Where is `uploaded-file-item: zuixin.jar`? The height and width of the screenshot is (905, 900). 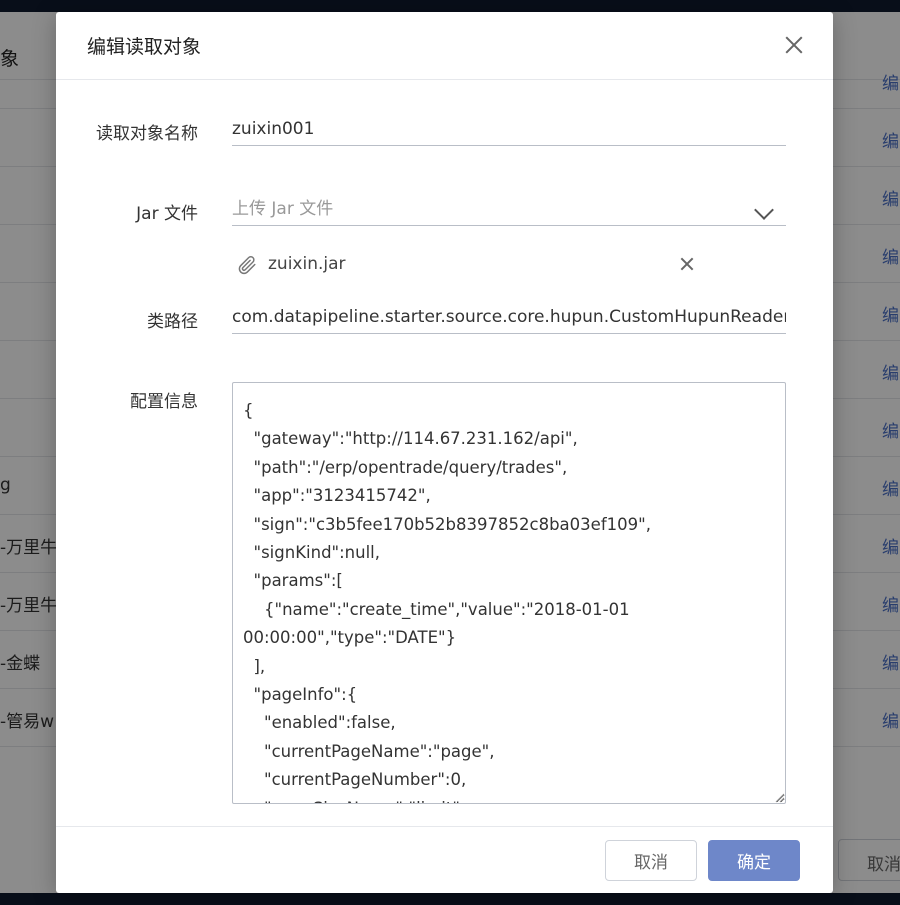
uploaded-file-item: zuixin.jar is located at coordinates (466, 265).